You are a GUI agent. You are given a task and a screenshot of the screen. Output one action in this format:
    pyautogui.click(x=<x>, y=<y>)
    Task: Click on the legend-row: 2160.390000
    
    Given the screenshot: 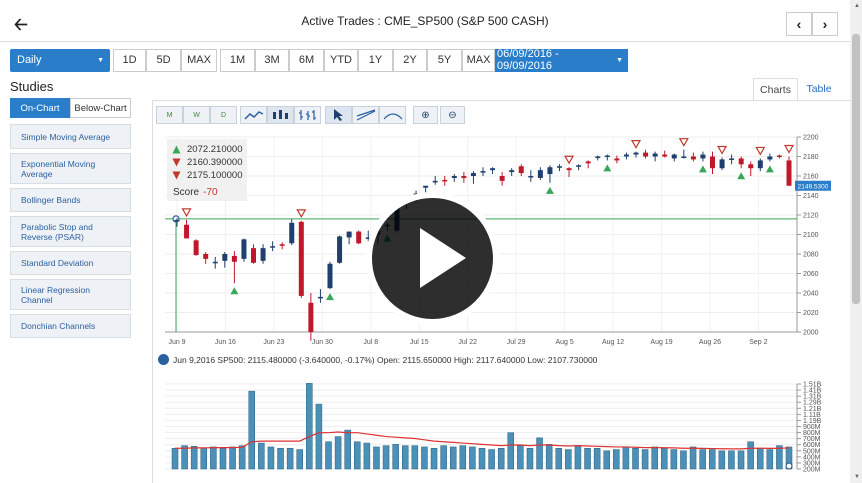 What is the action you would take?
    pyautogui.click(x=207, y=162)
    